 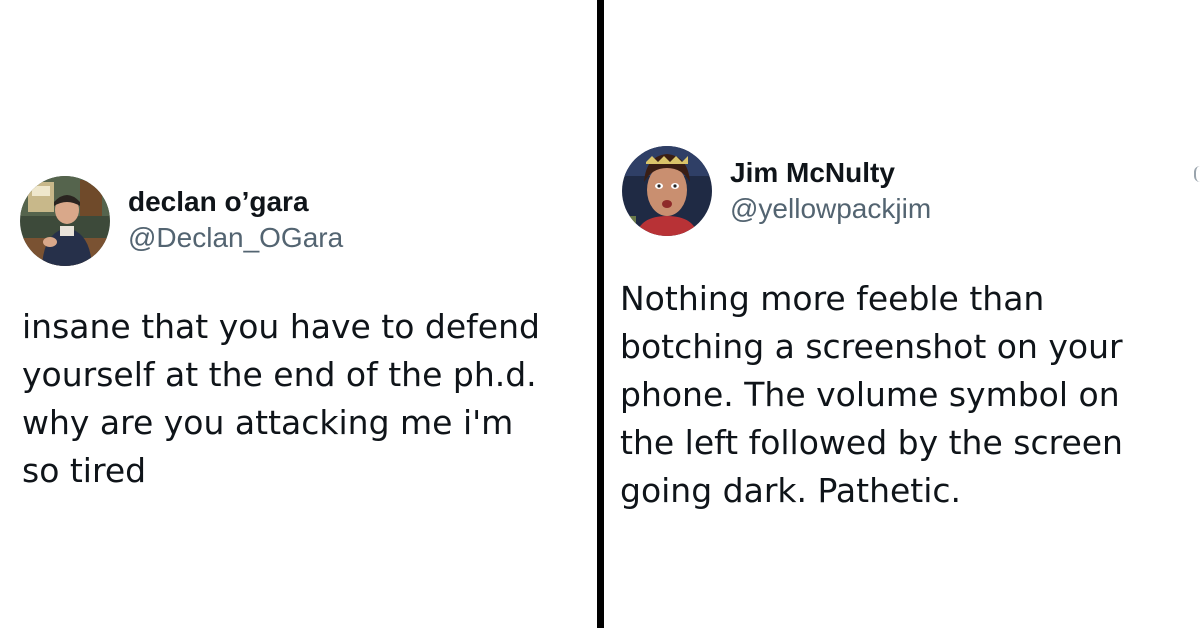 What do you see at coordinates (830, 209) in the screenshot?
I see `user-handle: @yellowpackjim` at bounding box center [830, 209].